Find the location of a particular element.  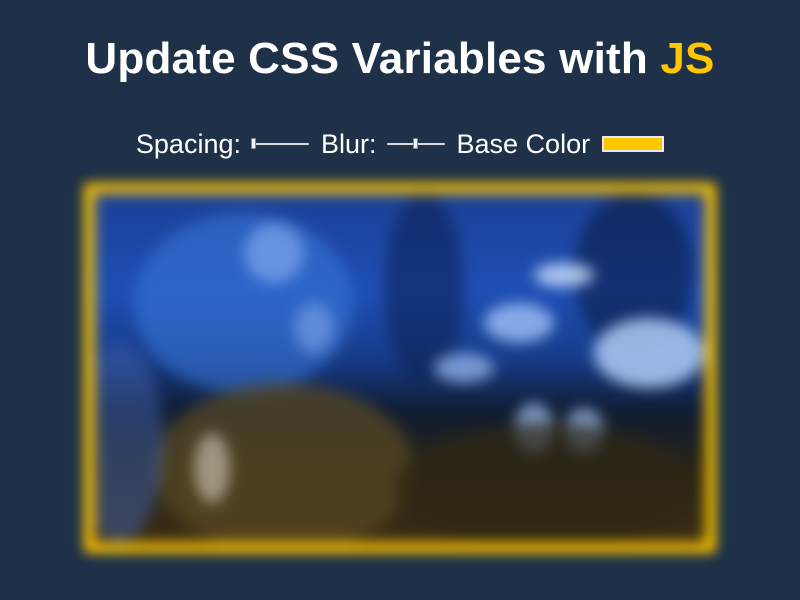

blur-slider-thumb is located at coordinates (416, 143).